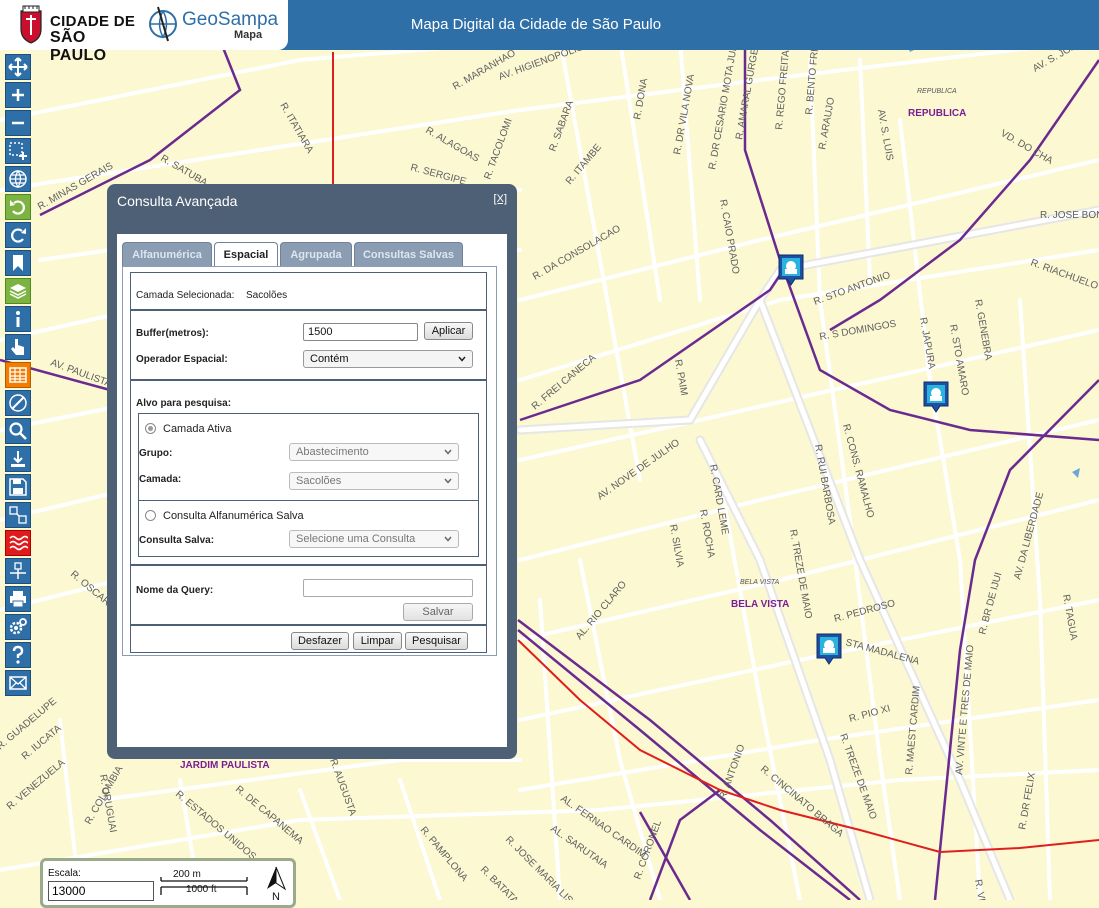 The width and height of the screenshot is (1099, 908). I want to click on download-button, so click(18, 459).